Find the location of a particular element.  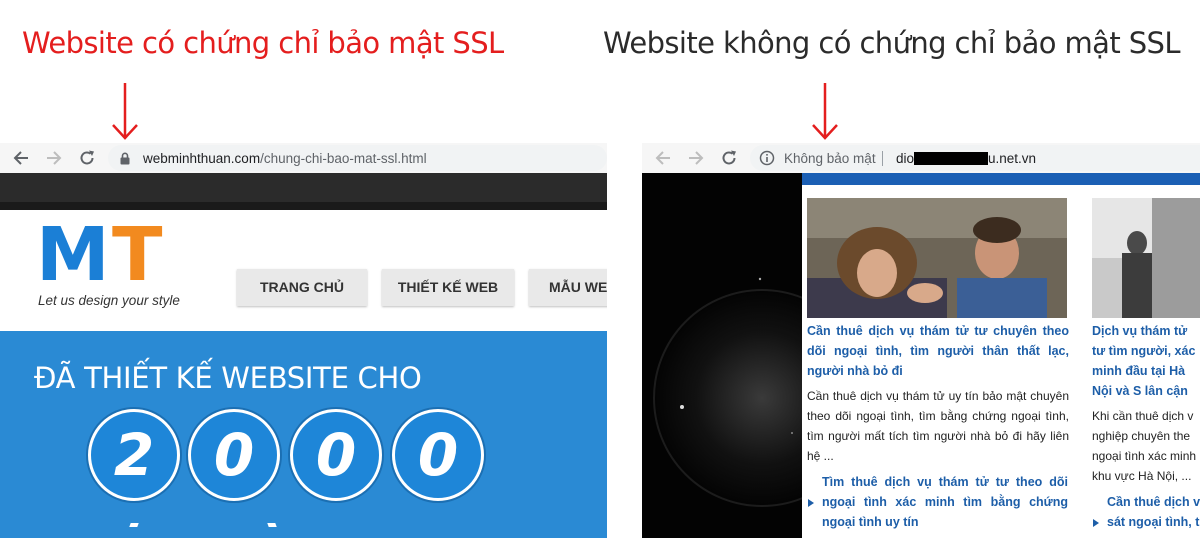

separator is located at coordinates (882, 158).